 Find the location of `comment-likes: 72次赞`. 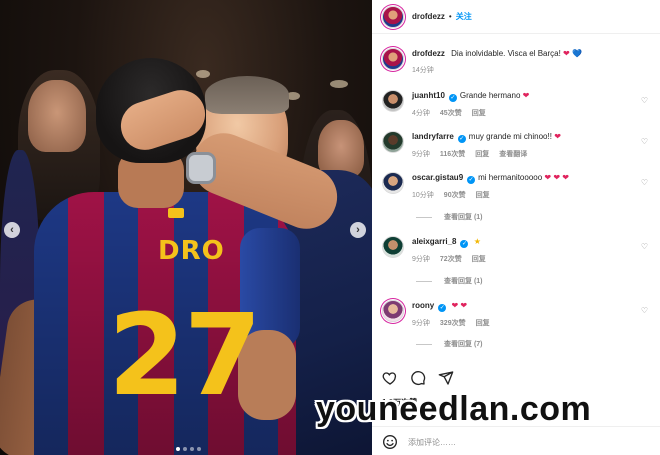

comment-likes: 72次赞 is located at coordinates (451, 259).